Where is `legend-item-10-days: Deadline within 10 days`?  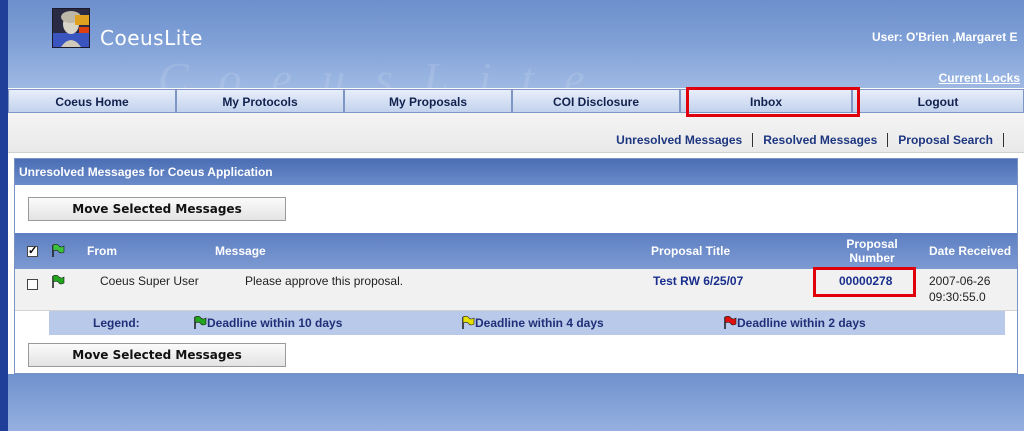 legend-item-10-days: Deadline within 10 days is located at coordinates (267, 323).